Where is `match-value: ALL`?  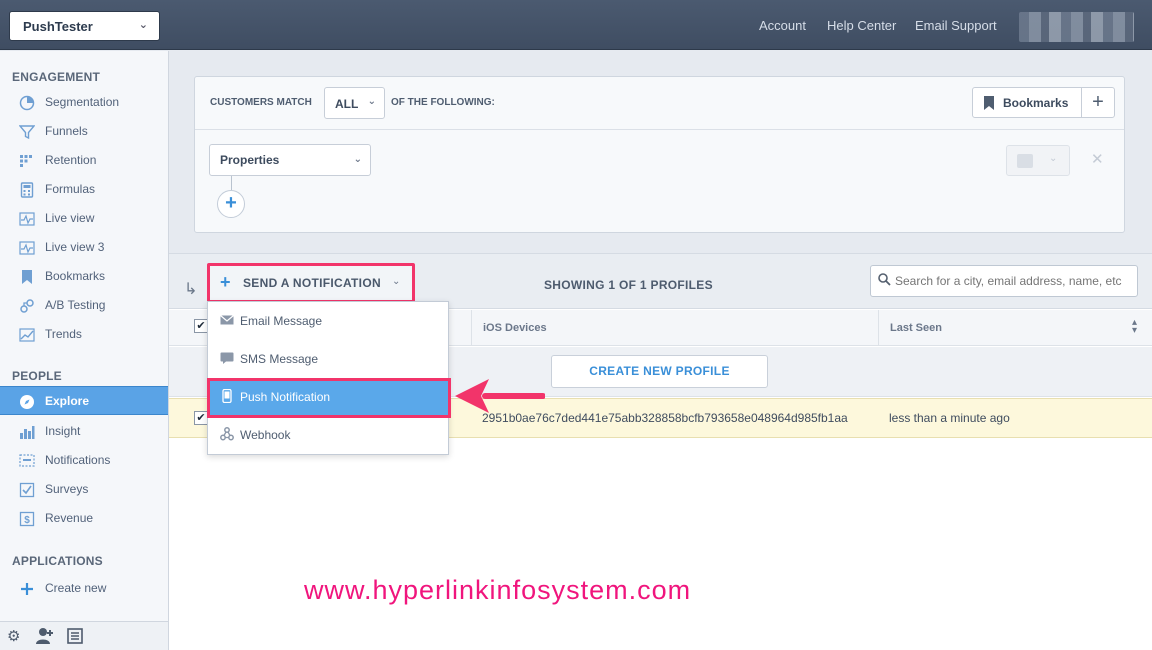 match-value: ALL is located at coordinates (347, 104).